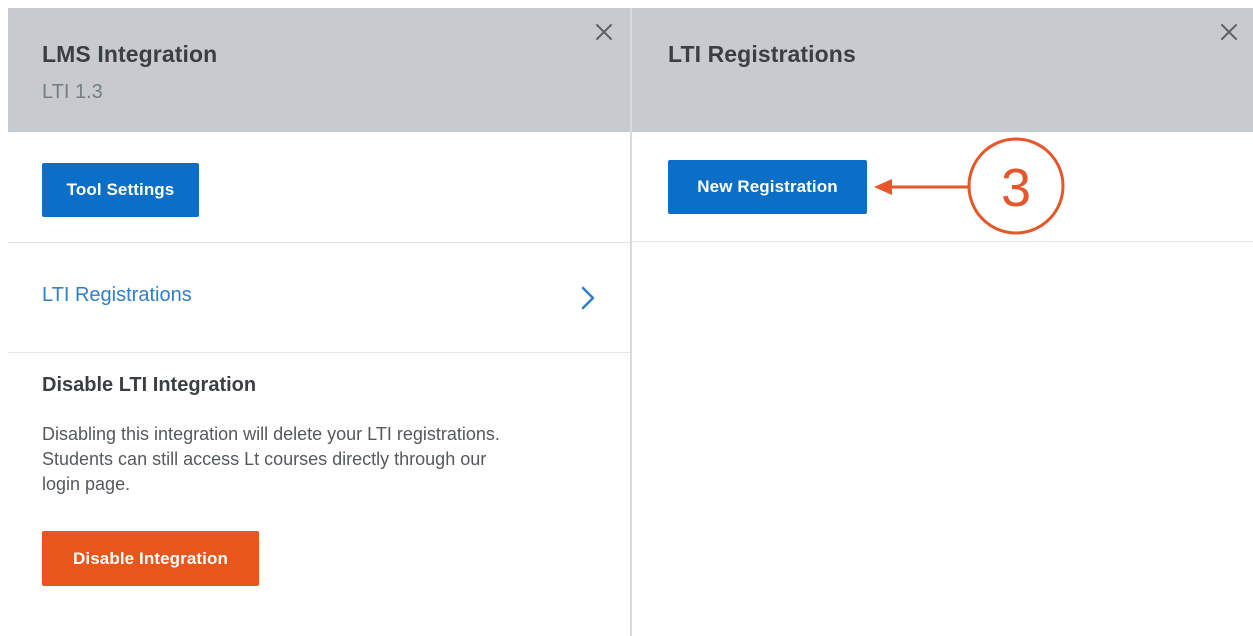 The width and height of the screenshot is (1253, 636). I want to click on nav-item-label: LTI Registrations, so click(117, 295).